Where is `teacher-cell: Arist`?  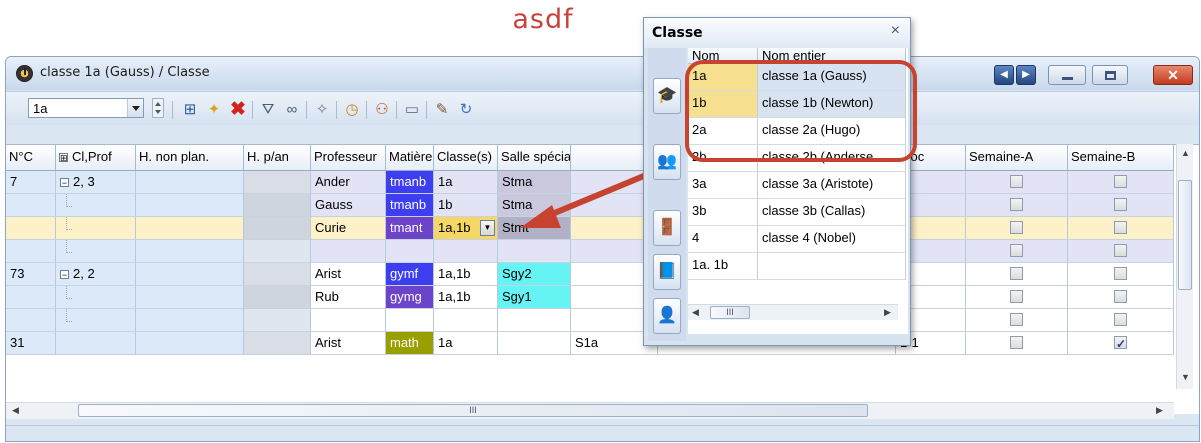
teacher-cell: Arist is located at coordinates (348, 343).